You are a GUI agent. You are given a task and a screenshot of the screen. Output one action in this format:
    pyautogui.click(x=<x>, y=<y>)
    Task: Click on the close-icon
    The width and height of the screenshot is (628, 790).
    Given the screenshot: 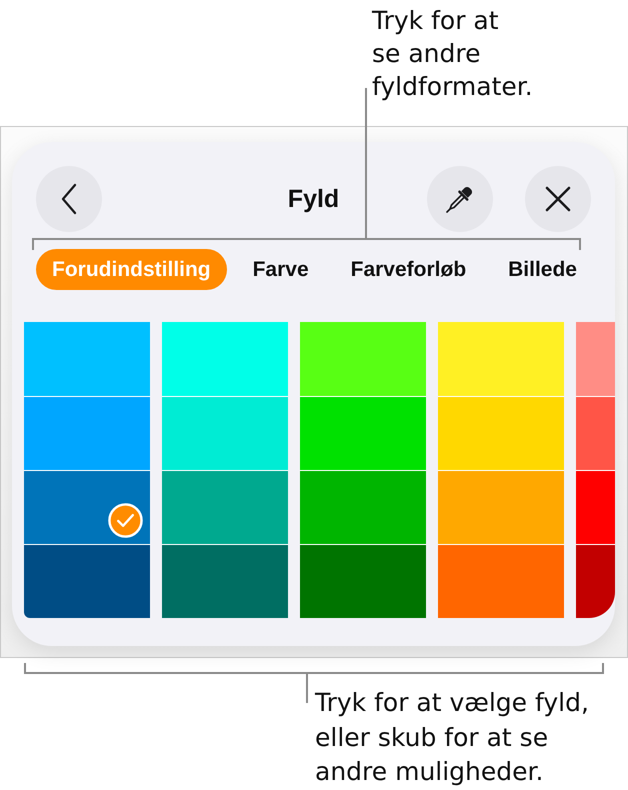 What is the action you would take?
    pyautogui.click(x=558, y=199)
    